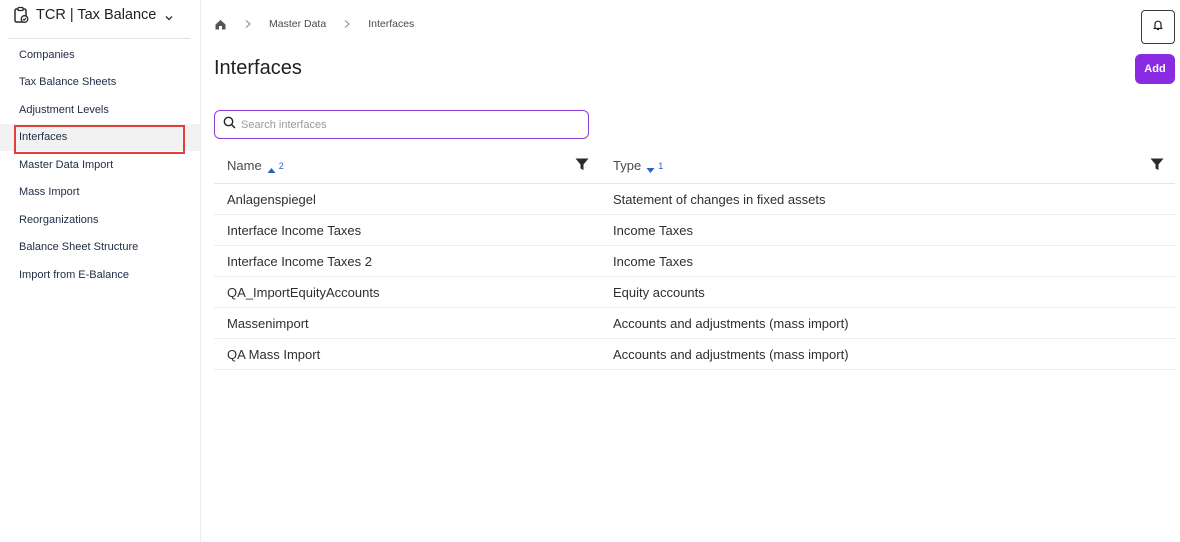 The width and height of the screenshot is (1180, 542). Describe the element at coordinates (43, 137) in the screenshot. I see `sidebar-item-label: Interfaces` at that location.